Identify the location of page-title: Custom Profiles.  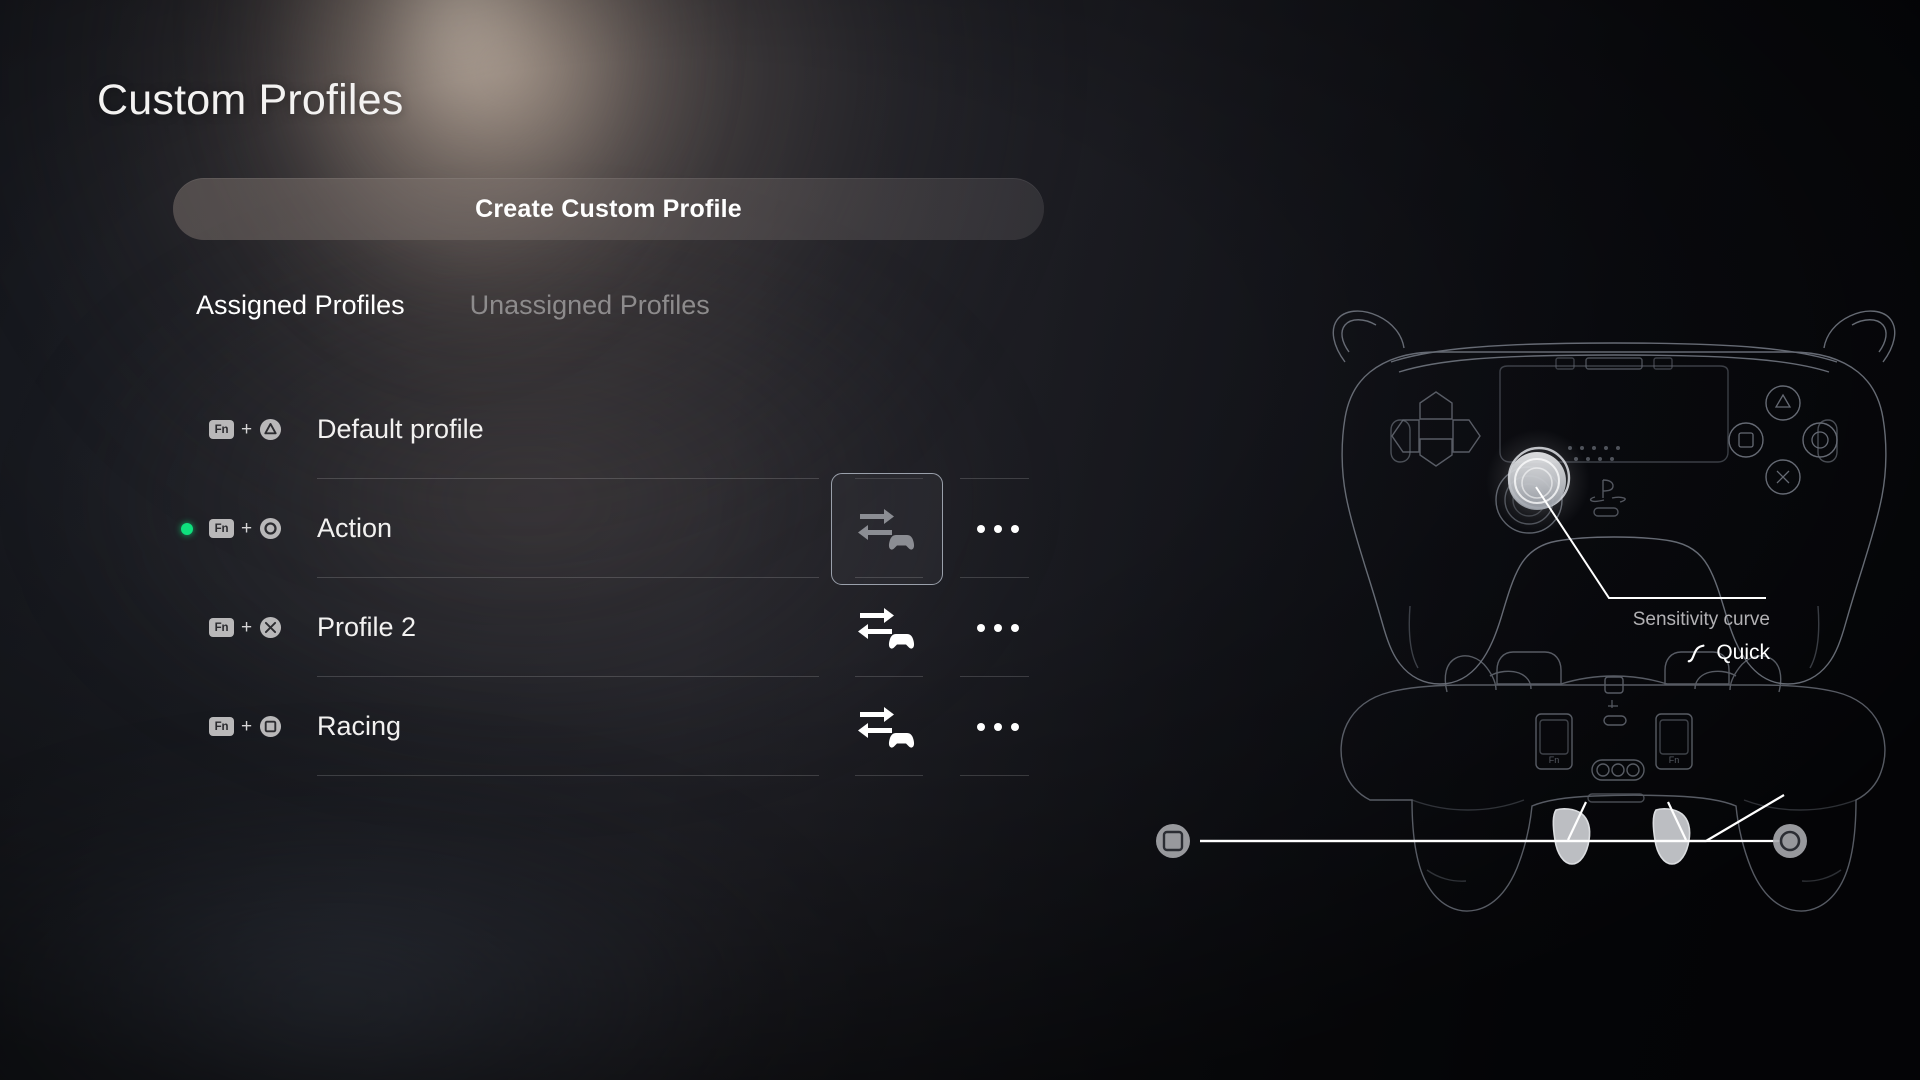
(250, 100).